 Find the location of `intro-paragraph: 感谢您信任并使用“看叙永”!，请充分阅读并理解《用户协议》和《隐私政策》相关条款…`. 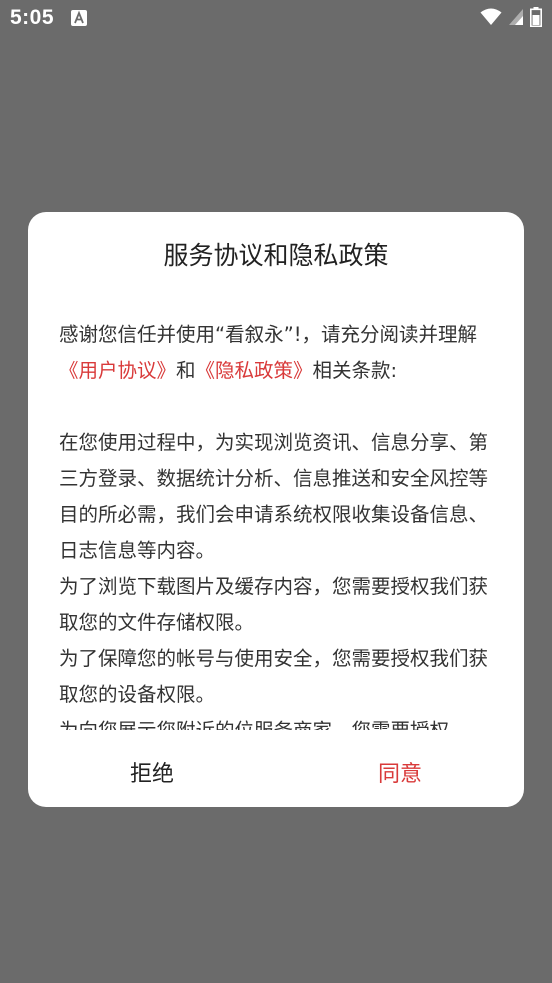

intro-paragraph: 感谢您信任并使用“看叙永”!，请充分阅读并理解《用户协议》和《隐私政策》相关条款… is located at coordinates (276, 353).